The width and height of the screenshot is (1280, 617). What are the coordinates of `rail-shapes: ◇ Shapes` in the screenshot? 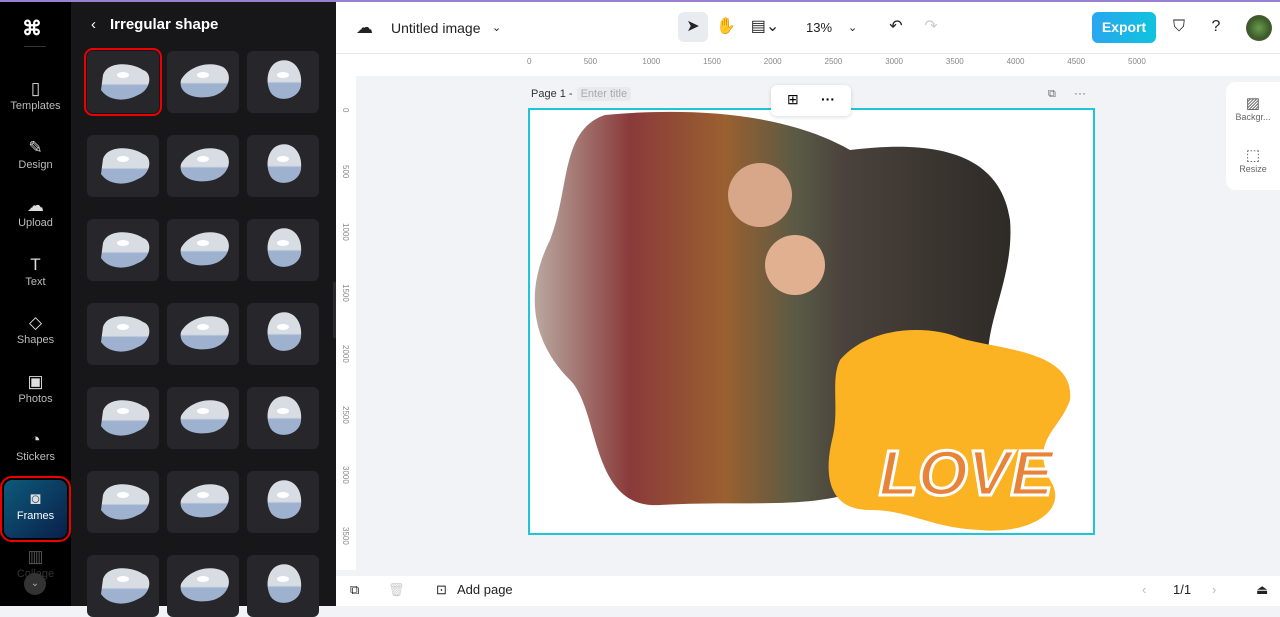 It's located at (35, 338).